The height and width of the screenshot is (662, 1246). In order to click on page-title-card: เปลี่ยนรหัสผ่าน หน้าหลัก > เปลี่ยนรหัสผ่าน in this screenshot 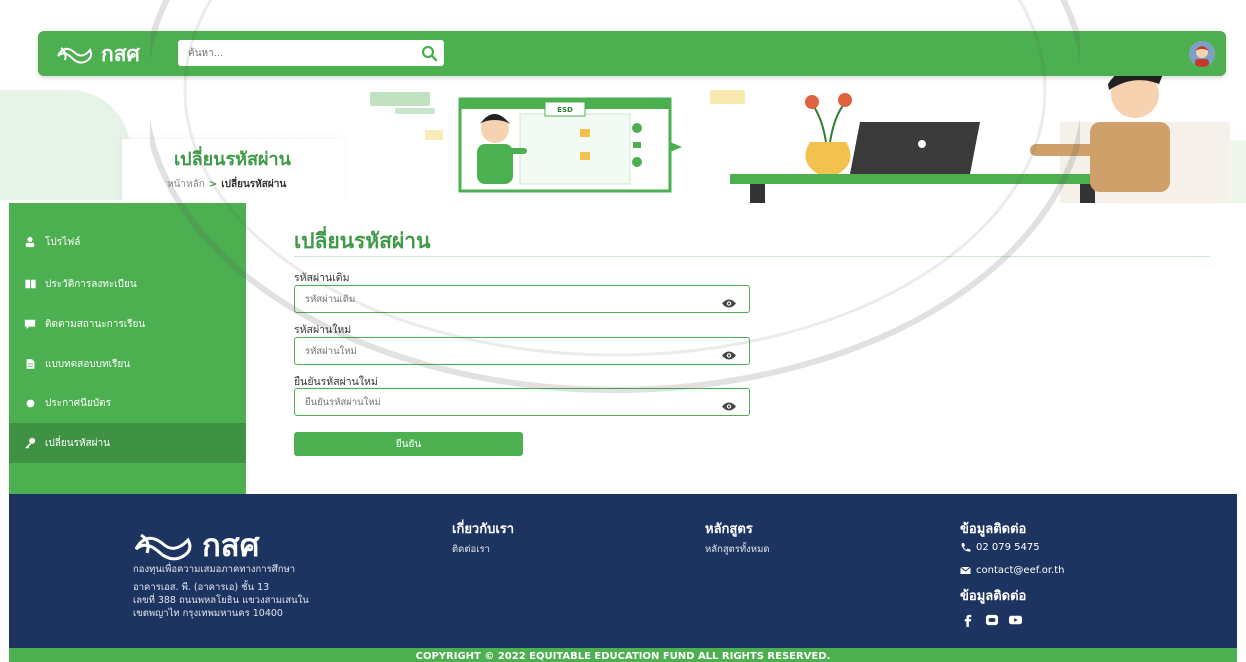, I will do `click(233, 171)`.